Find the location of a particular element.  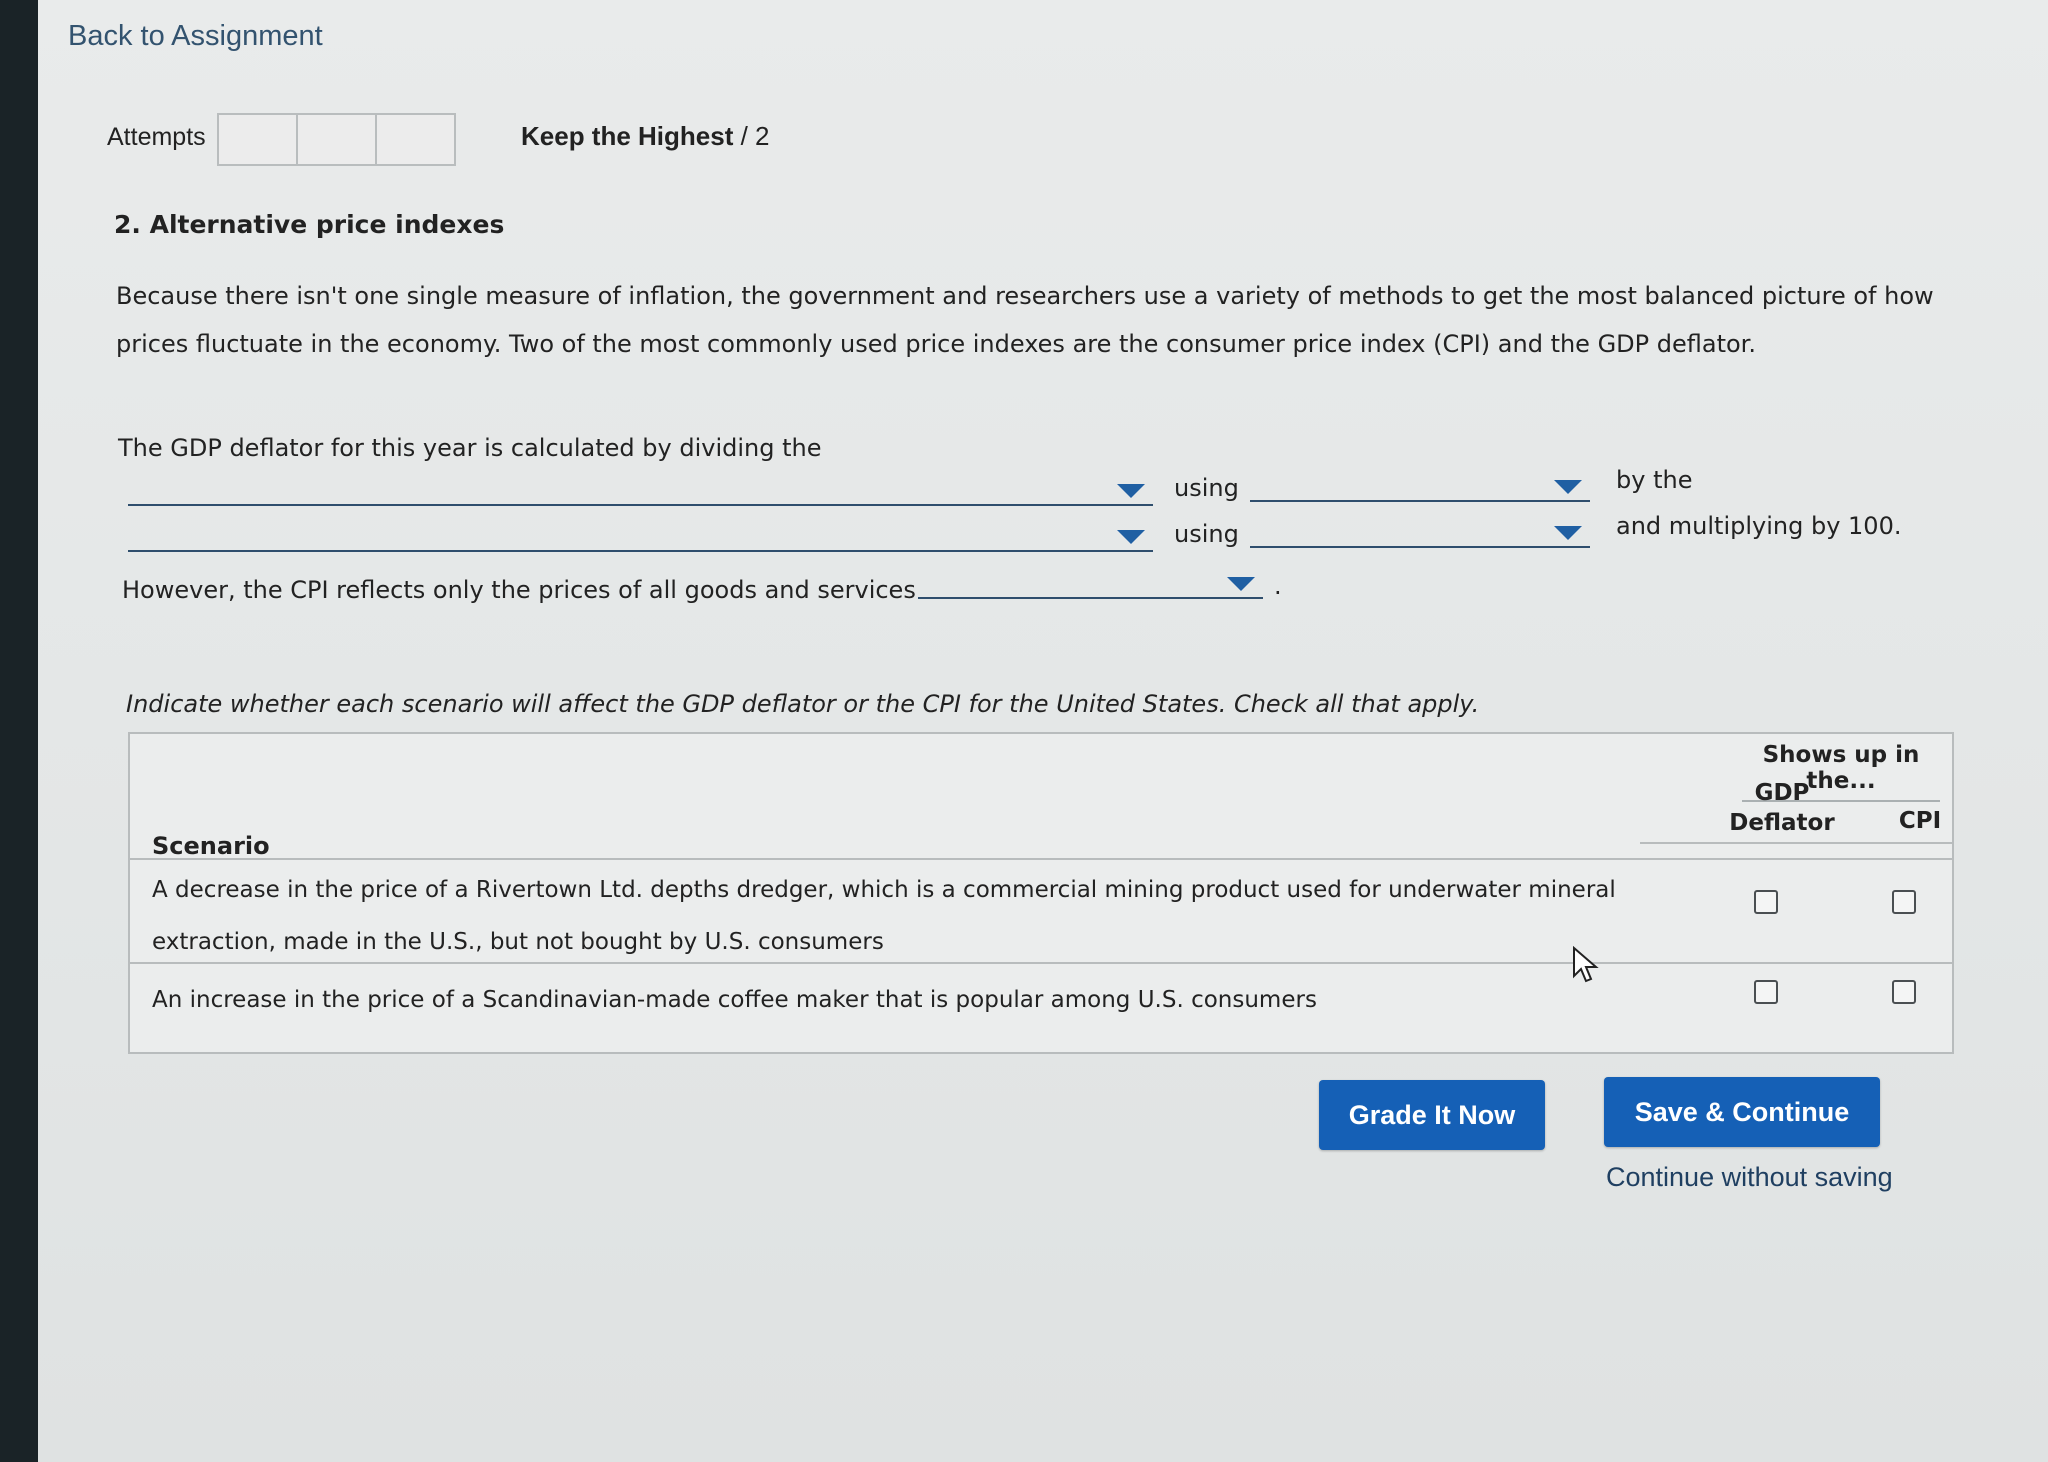

multiply-text: and multiplying by 100. is located at coordinates (1759, 526).